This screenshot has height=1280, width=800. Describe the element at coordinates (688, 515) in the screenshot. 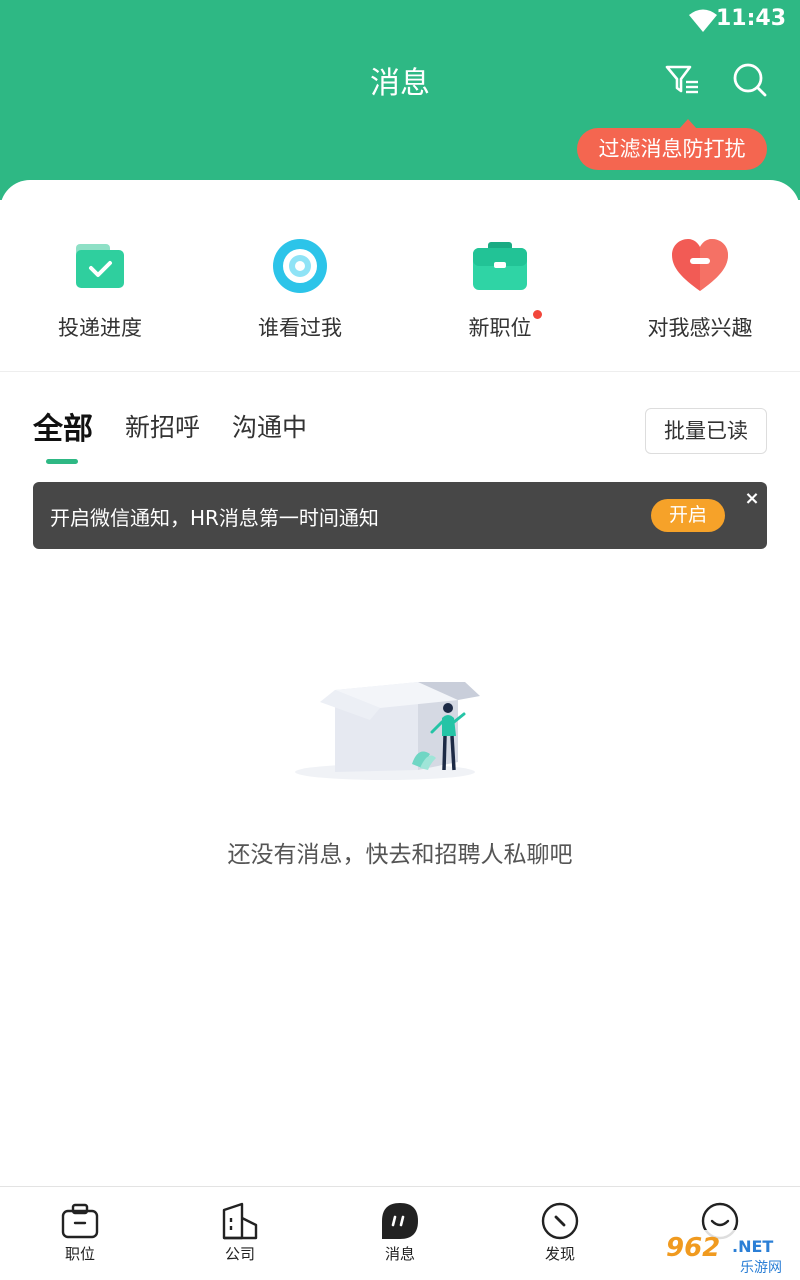

I see `open-notification-button: 开启` at that location.